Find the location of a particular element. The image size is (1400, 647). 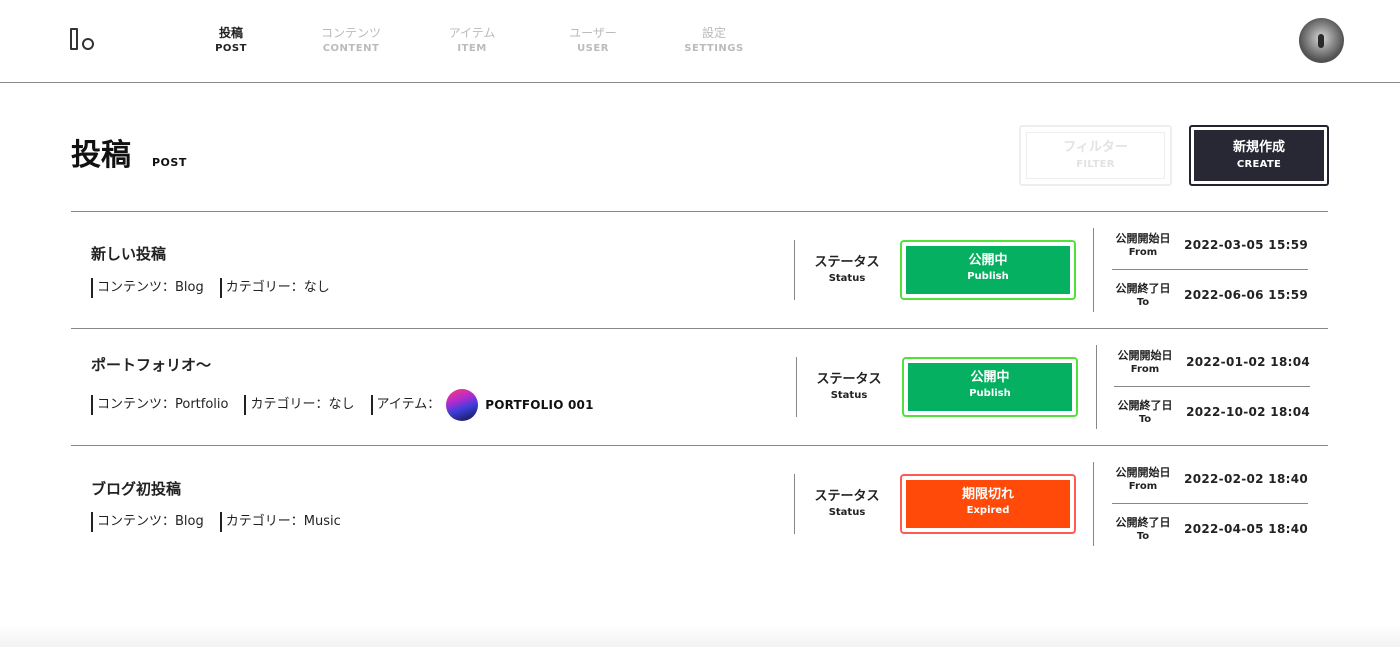

date-from-value: 2022-03-05 15:59 is located at coordinates (1246, 245).